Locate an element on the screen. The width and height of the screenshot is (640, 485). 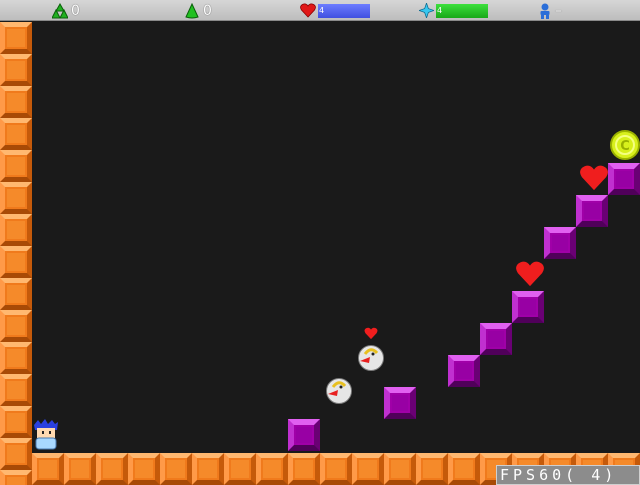
stars-bar-fill is located at coordinates (462, 10).